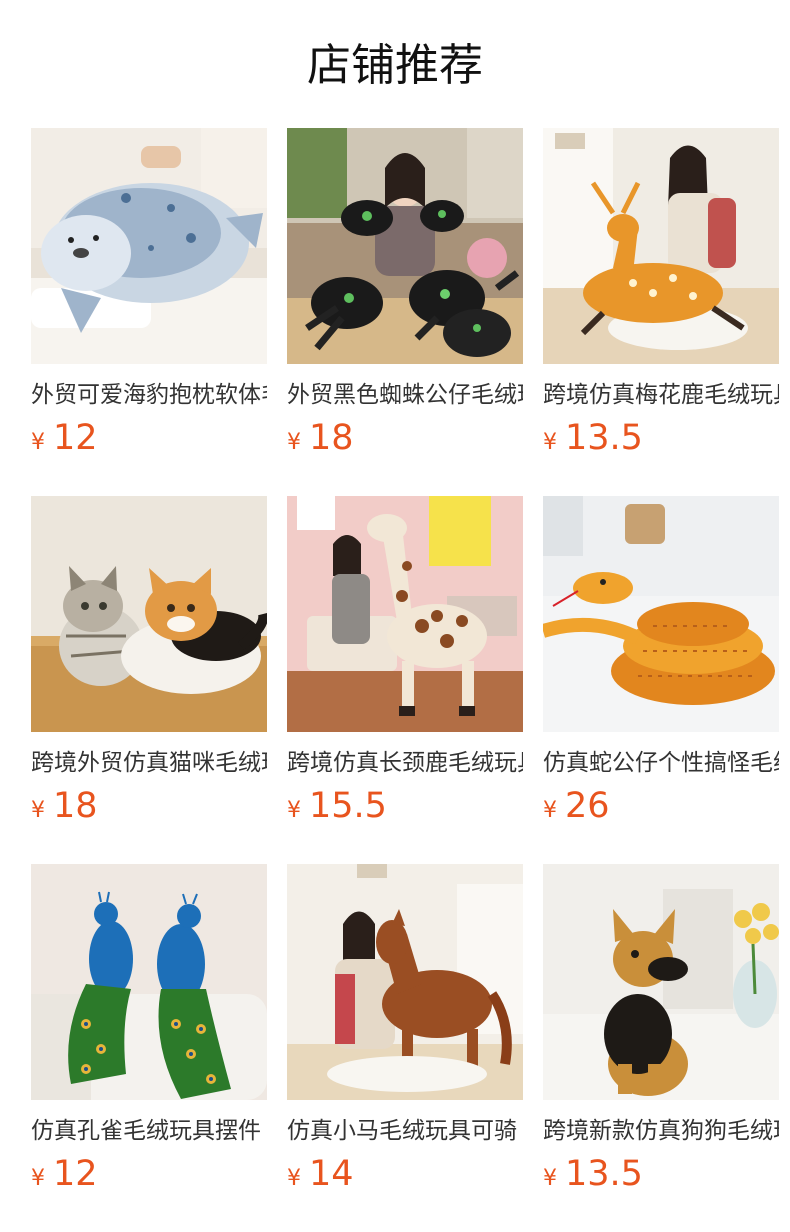 The width and height of the screenshot is (790, 1232). I want to click on product-card: 仿真小马毛绒玩具可骑 ¥14, so click(405, 1034).